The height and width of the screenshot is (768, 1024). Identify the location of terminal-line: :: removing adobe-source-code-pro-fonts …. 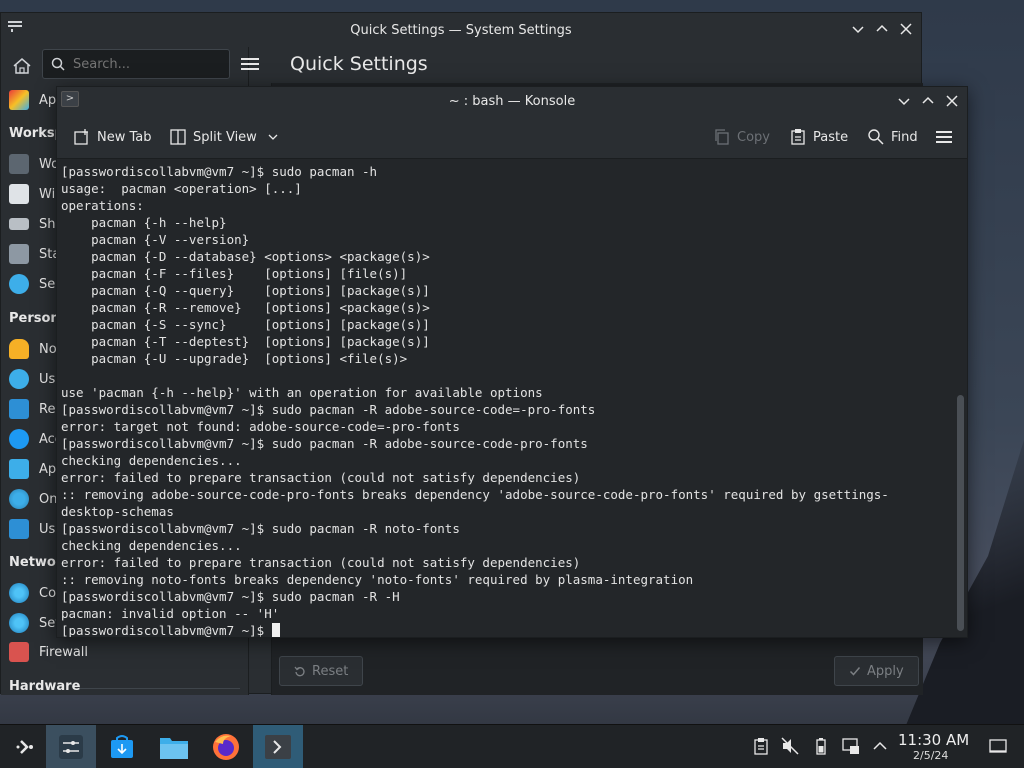
(475, 494).